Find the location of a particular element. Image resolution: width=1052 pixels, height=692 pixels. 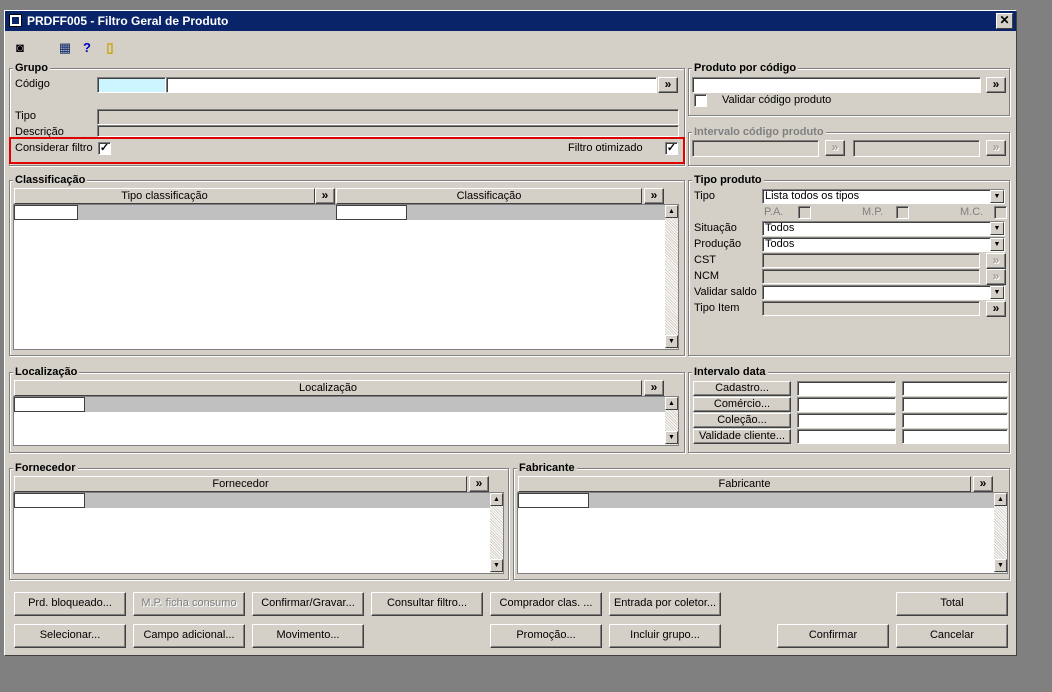

classificacao-scrollbar is located at coordinates (671, 277).